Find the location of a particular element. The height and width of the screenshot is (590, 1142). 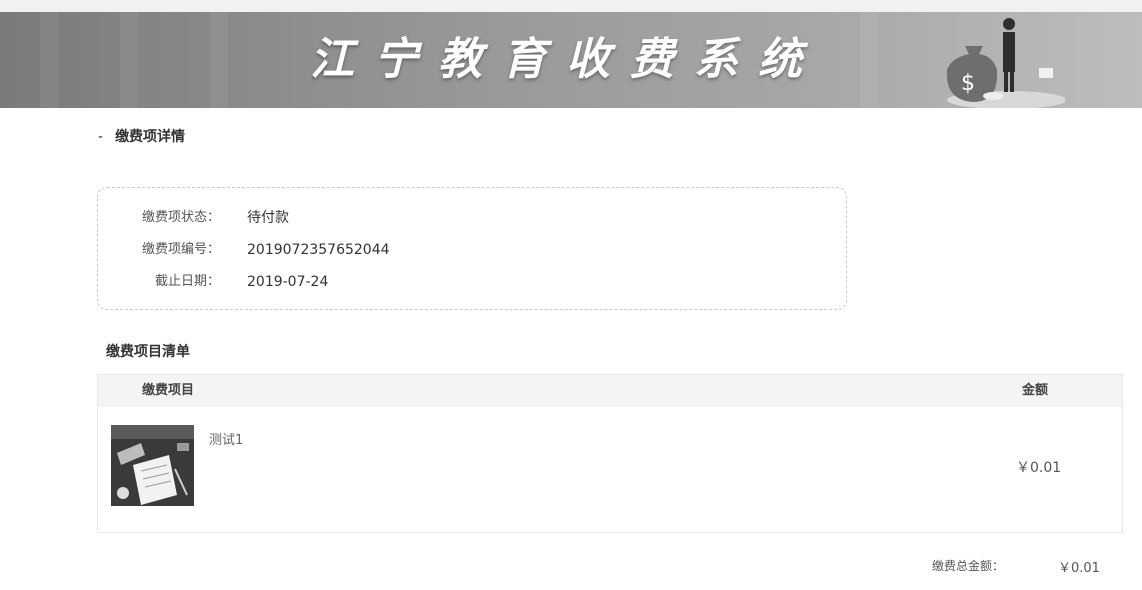

study-desk-photo-icon is located at coordinates (152, 465).